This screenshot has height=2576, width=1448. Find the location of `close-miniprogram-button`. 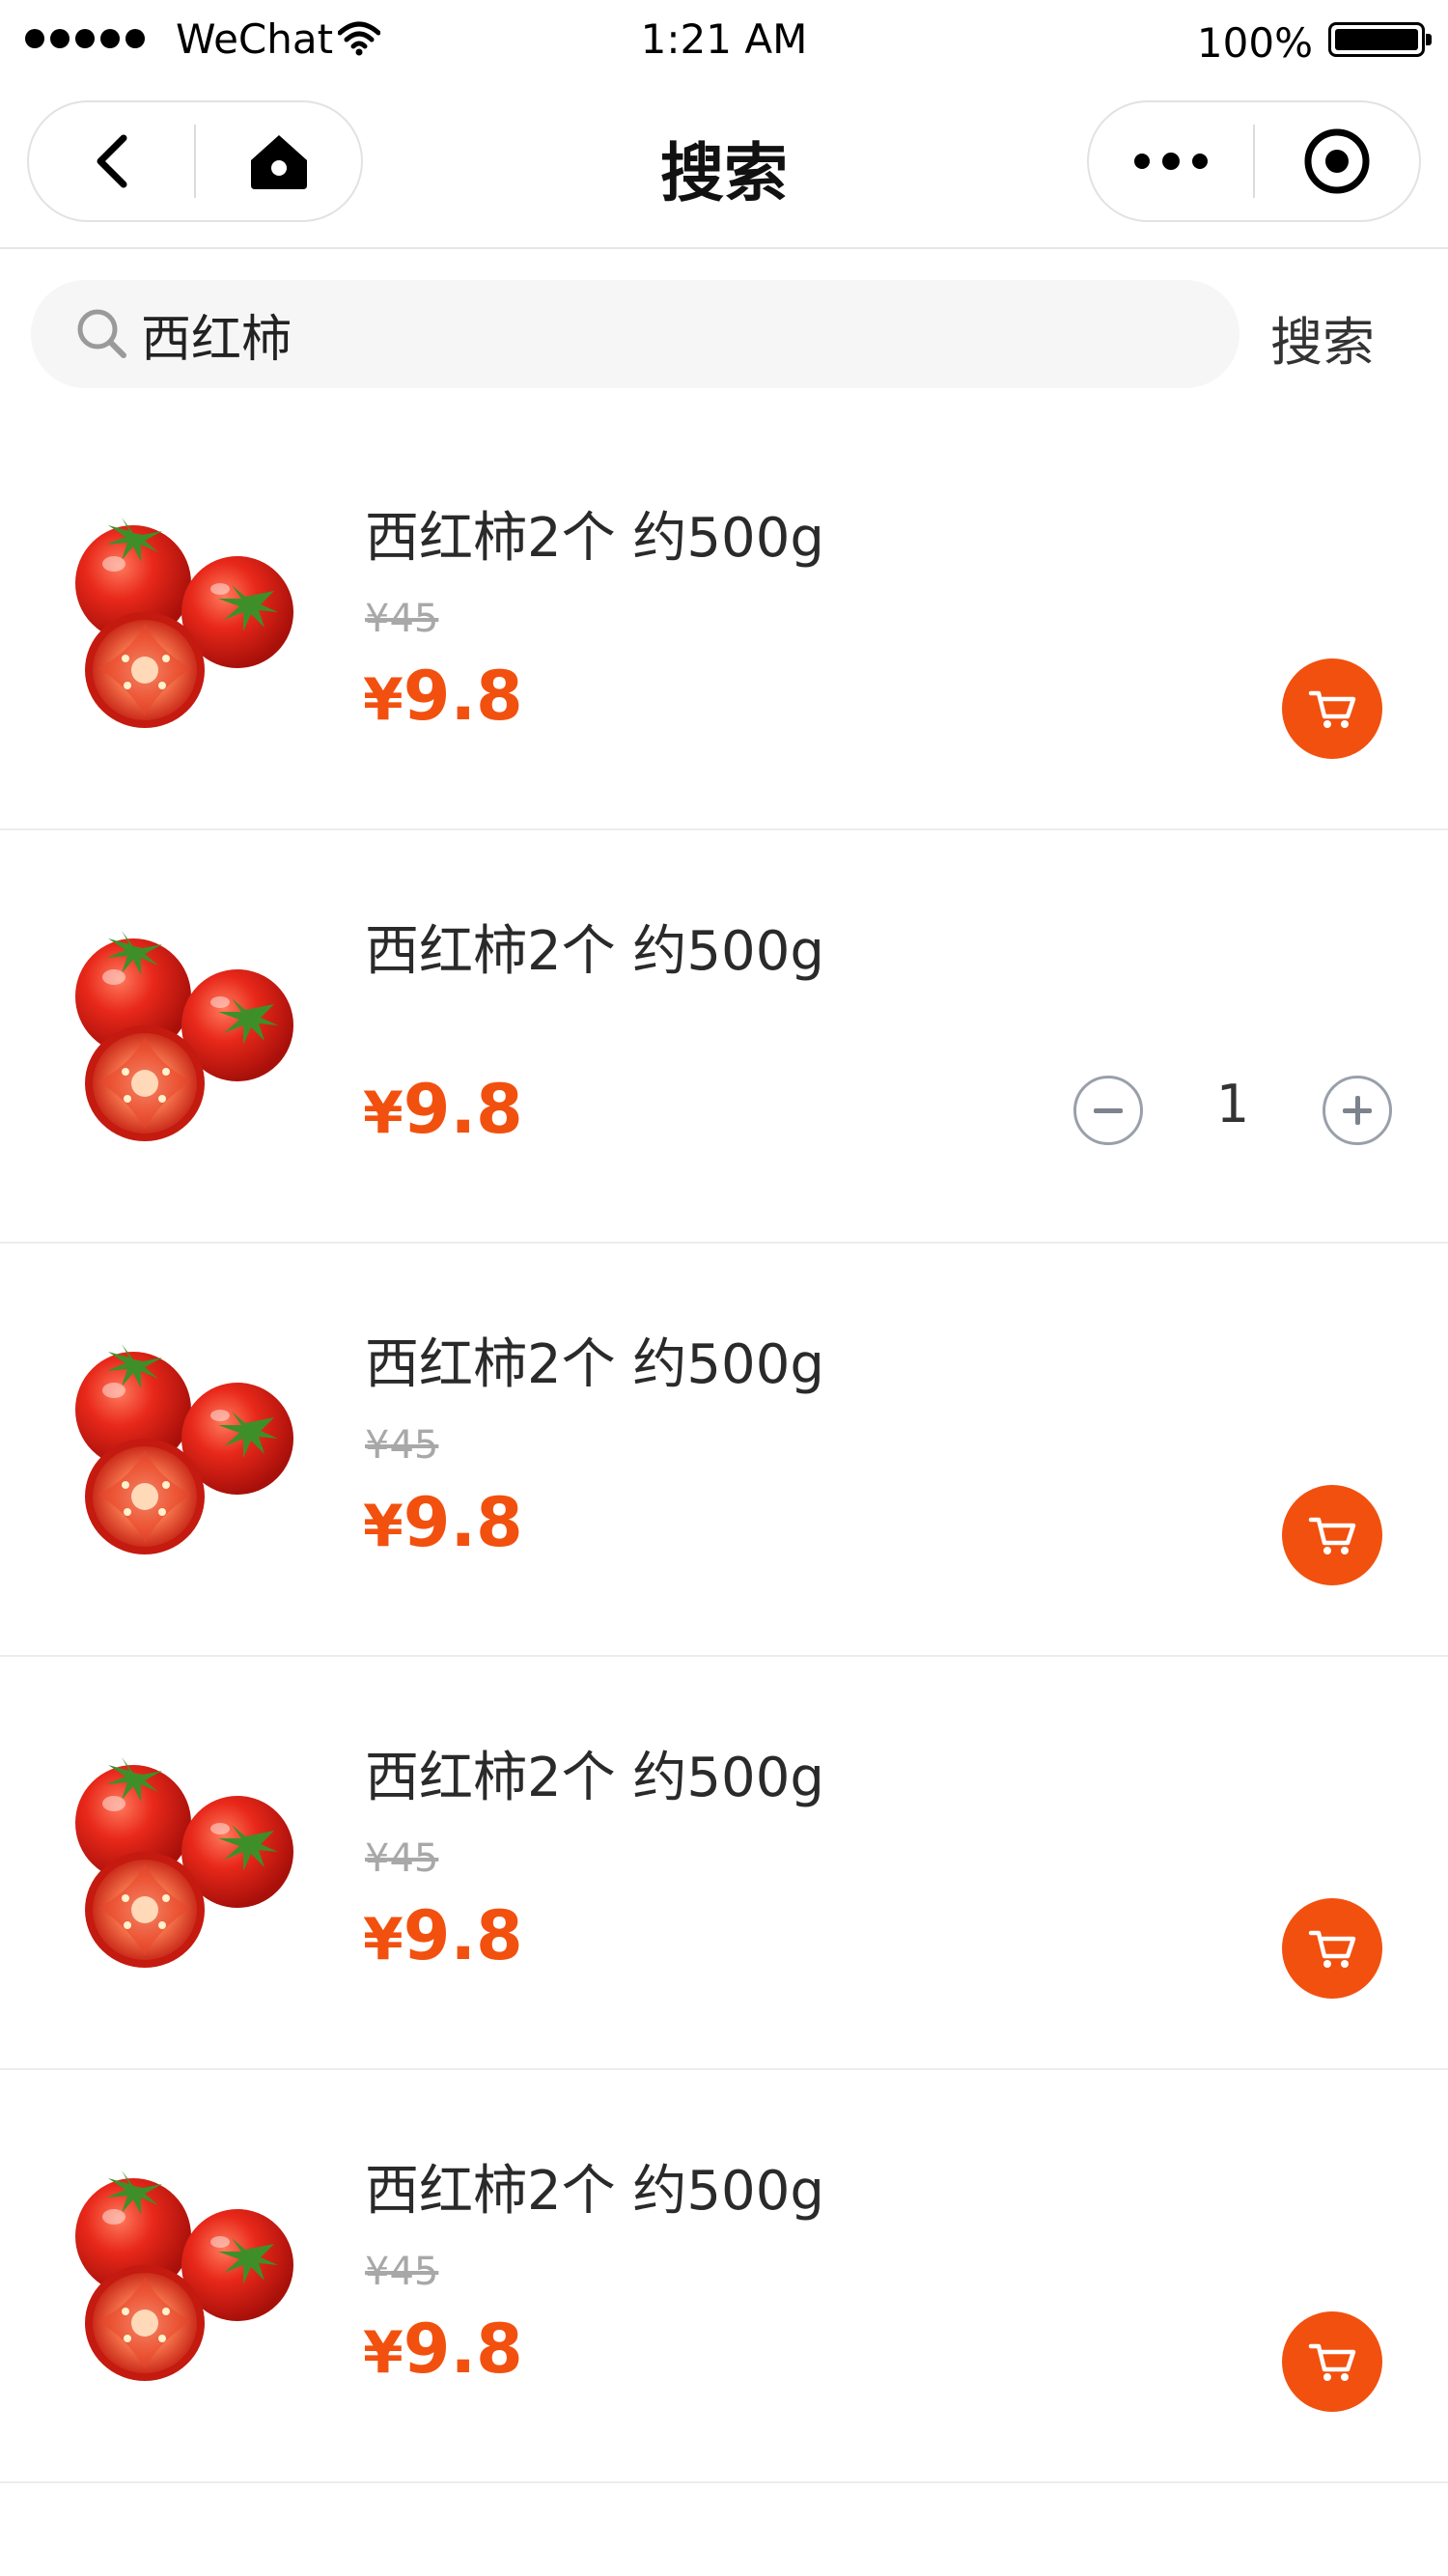

close-miniprogram-button is located at coordinates (1337, 161).